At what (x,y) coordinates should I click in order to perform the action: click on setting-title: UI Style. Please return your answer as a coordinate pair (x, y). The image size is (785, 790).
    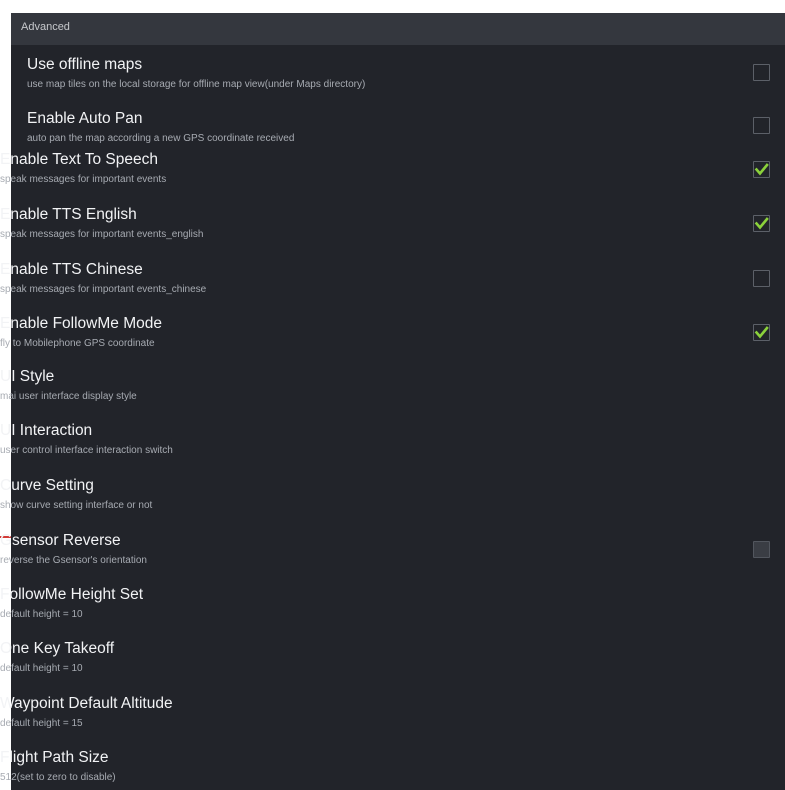
    Looking at the image, I should click on (27, 376).